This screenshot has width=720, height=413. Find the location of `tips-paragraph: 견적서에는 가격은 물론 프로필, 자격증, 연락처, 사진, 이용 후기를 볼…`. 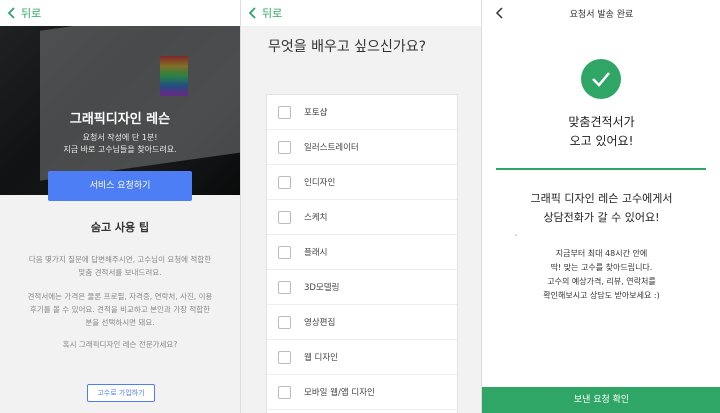

tips-paragraph: 견적서에는 가격은 물론 프로필, 자격증, 연락처, 사진, 이용 후기를 볼… is located at coordinates (120, 309).